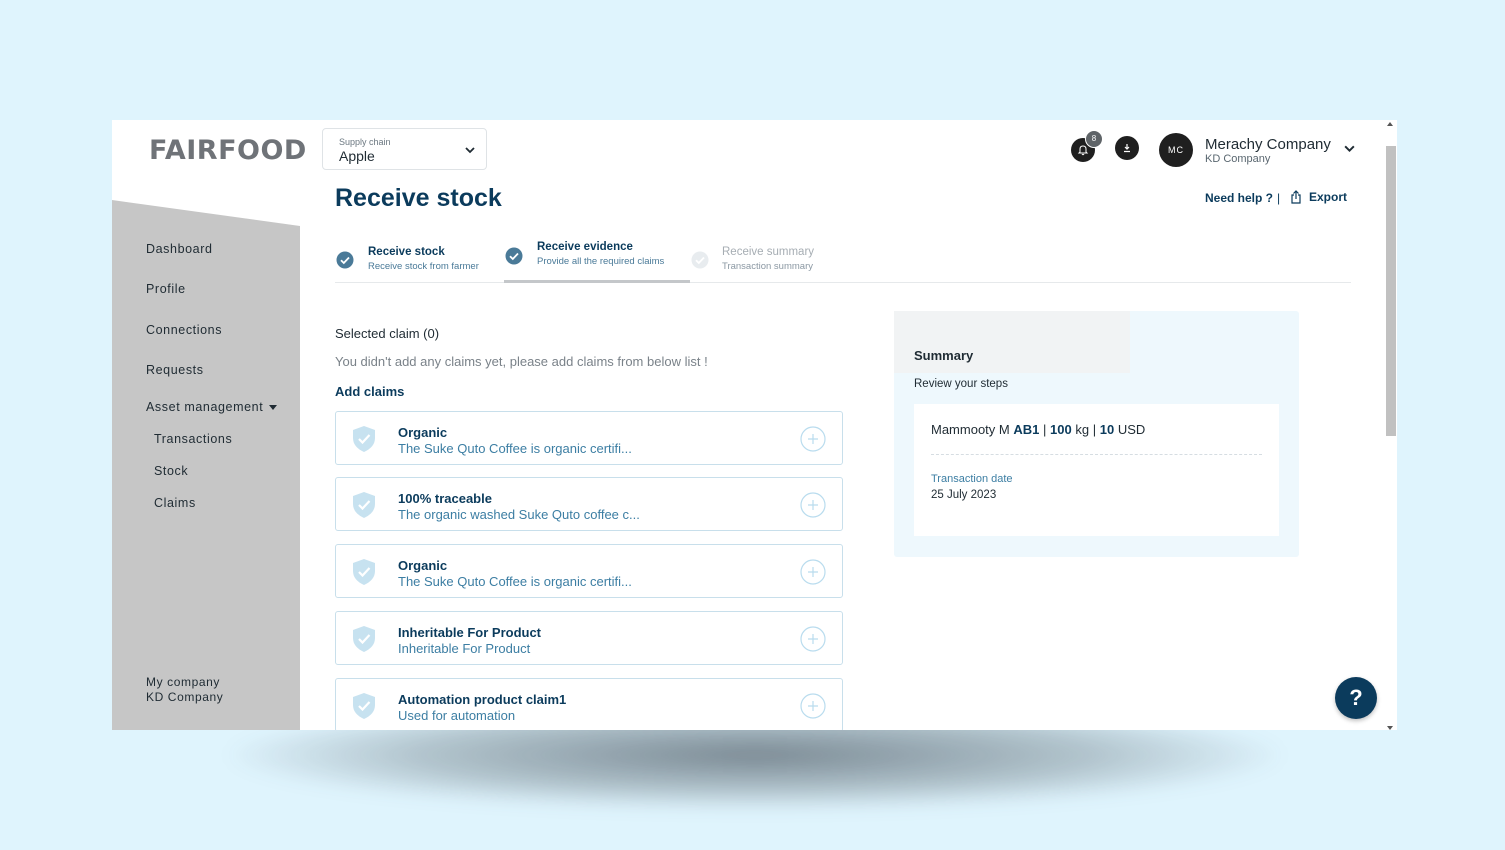 This screenshot has width=1505, height=850. Describe the element at coordinates (585, 247) in the screenshot. I see `step-title: Receive evidence` at that location.